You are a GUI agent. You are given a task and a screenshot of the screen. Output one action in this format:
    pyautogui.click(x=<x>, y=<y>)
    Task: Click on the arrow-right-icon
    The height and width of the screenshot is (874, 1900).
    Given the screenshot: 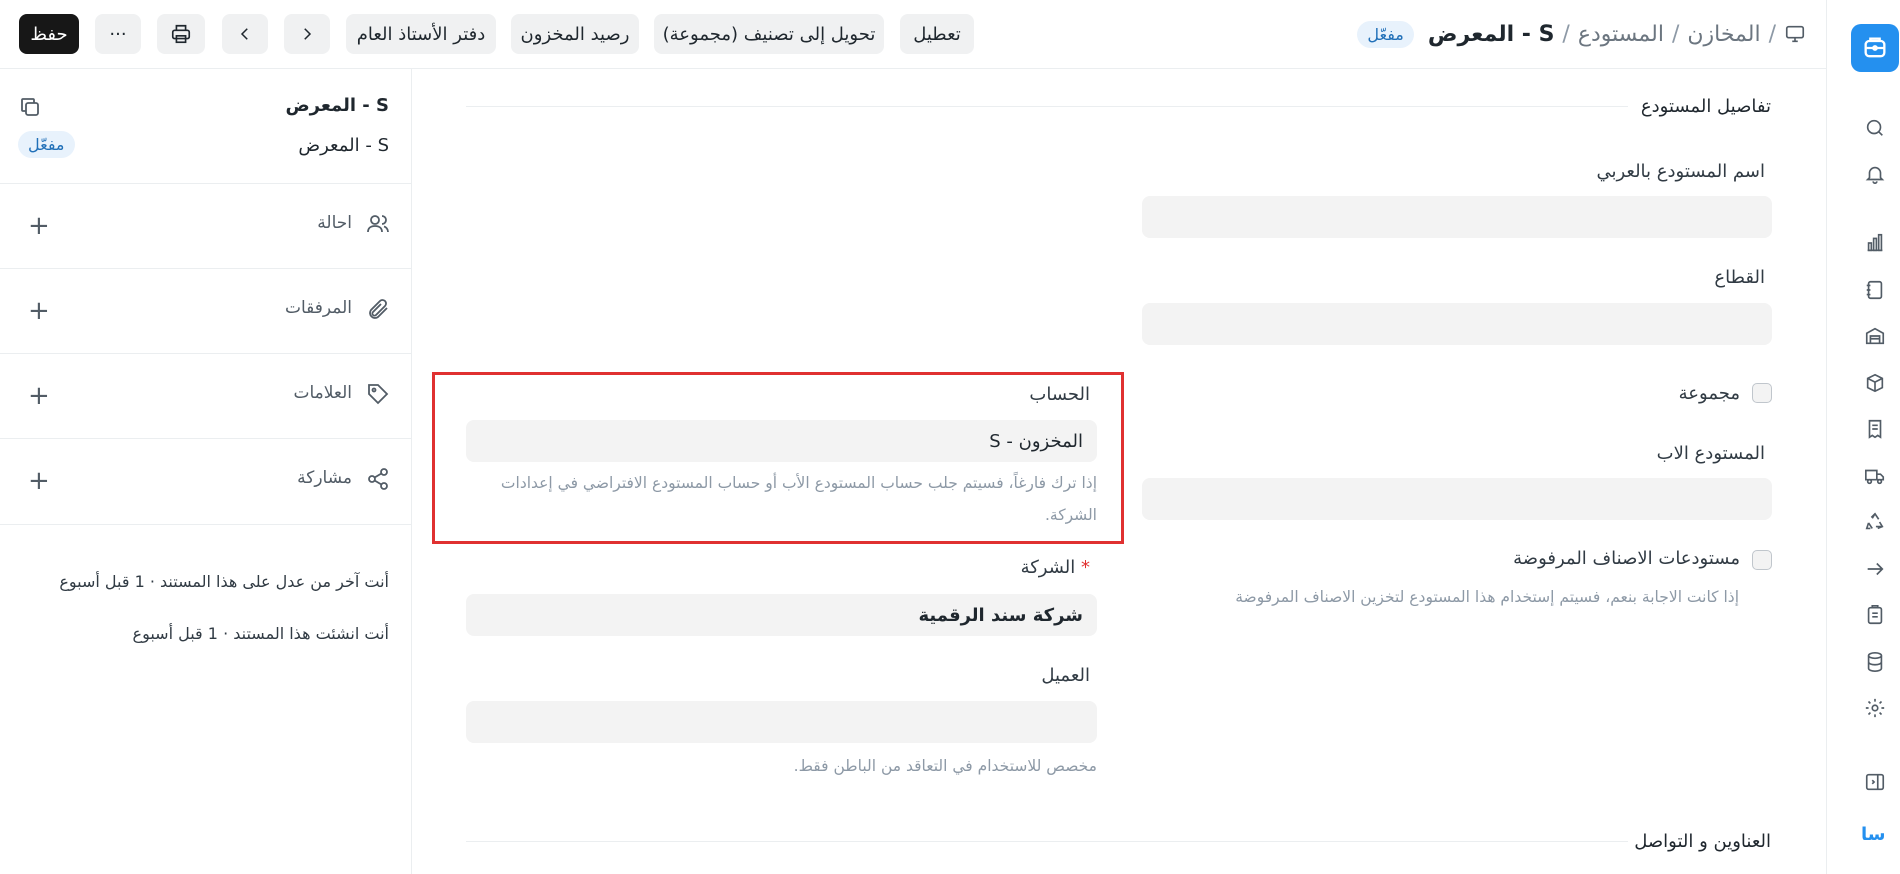 What is the action you would take?
    pyautogui.click(x=1875, y=569)
    